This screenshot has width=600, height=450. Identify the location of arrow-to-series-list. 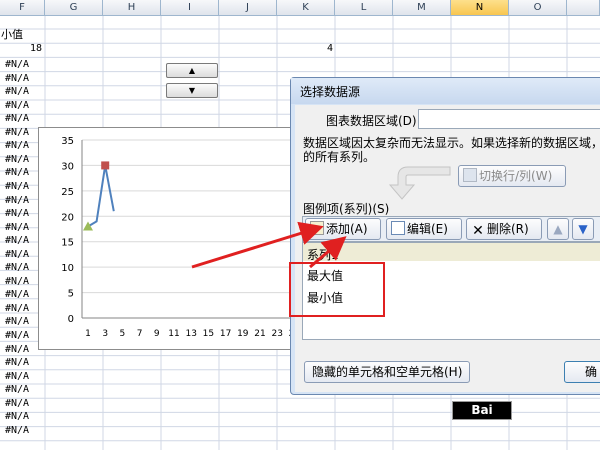
(328, 252).